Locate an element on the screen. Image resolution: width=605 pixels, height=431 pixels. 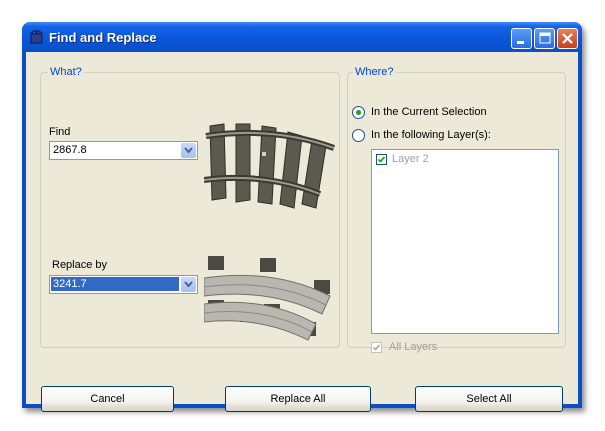
brick-icon is located at coordinates (36, 37).